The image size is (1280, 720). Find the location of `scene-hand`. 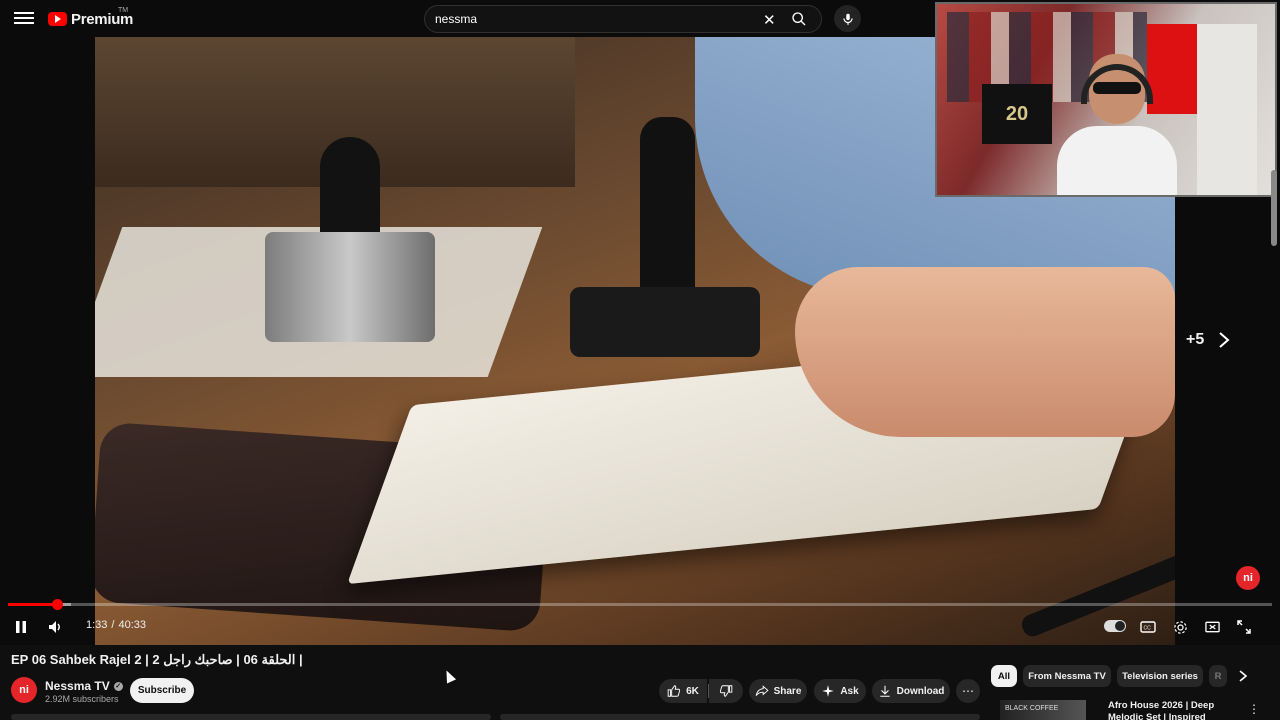

scene-hand is located at coordinates (985, 352).